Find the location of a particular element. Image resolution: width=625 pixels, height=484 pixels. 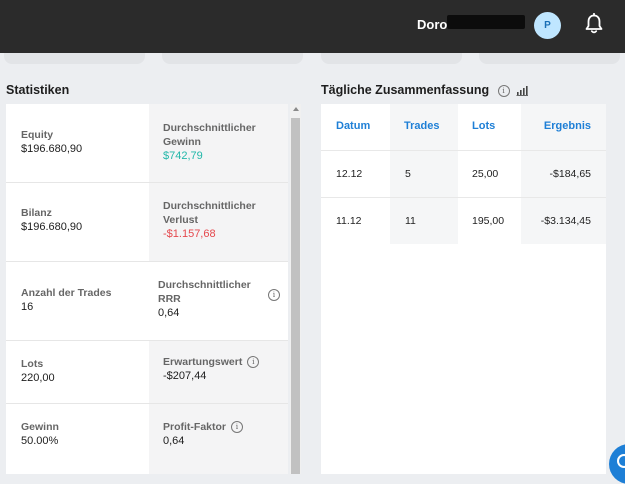

stat-label: Lots is located at coordinates (32, 364).